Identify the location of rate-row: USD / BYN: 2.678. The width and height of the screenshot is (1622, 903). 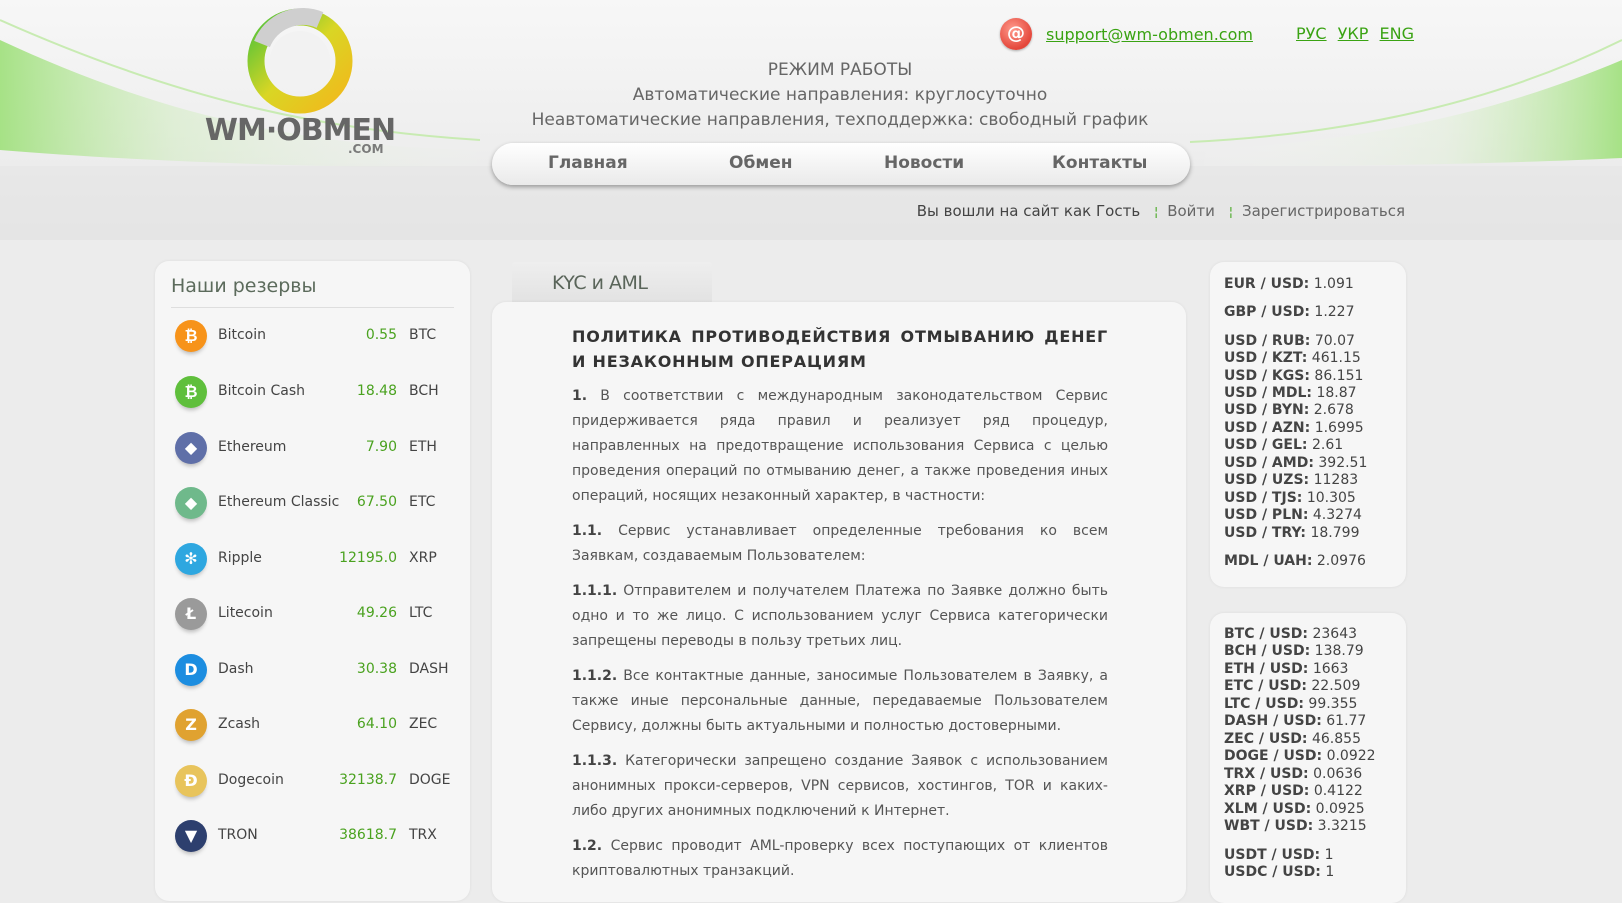
(1289, 410).